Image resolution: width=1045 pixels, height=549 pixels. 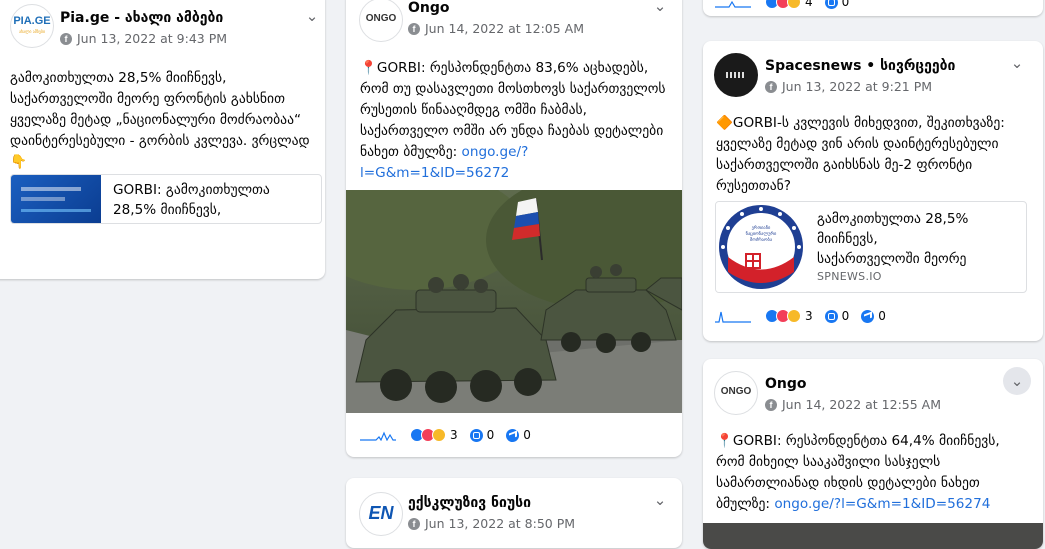 I want to click on reactions-count: 4, so click(x=809, y=4).